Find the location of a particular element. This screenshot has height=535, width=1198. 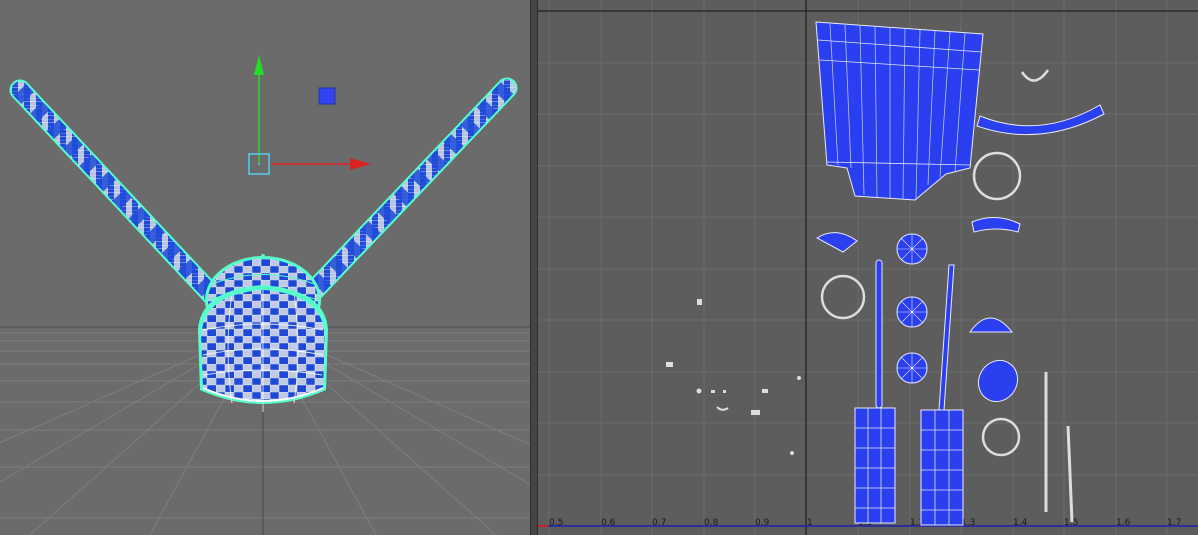

u-tick-label: 0.5 is located at coordinates (556, 523).